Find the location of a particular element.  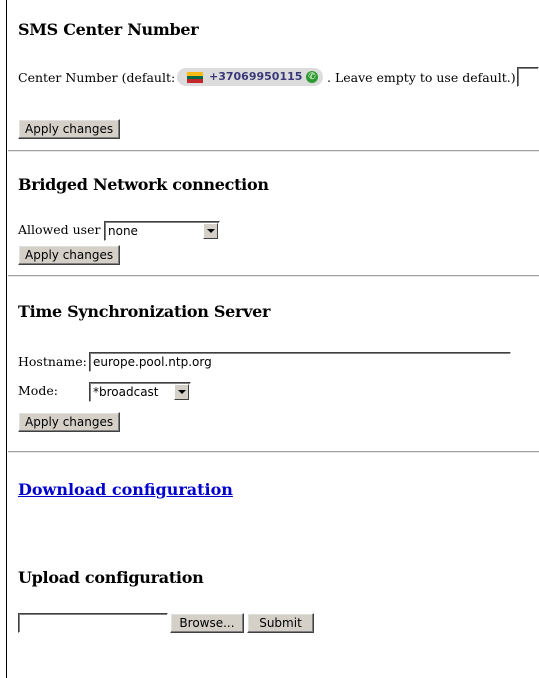

mode-label: Mode: is located at coordinates (38, 390).